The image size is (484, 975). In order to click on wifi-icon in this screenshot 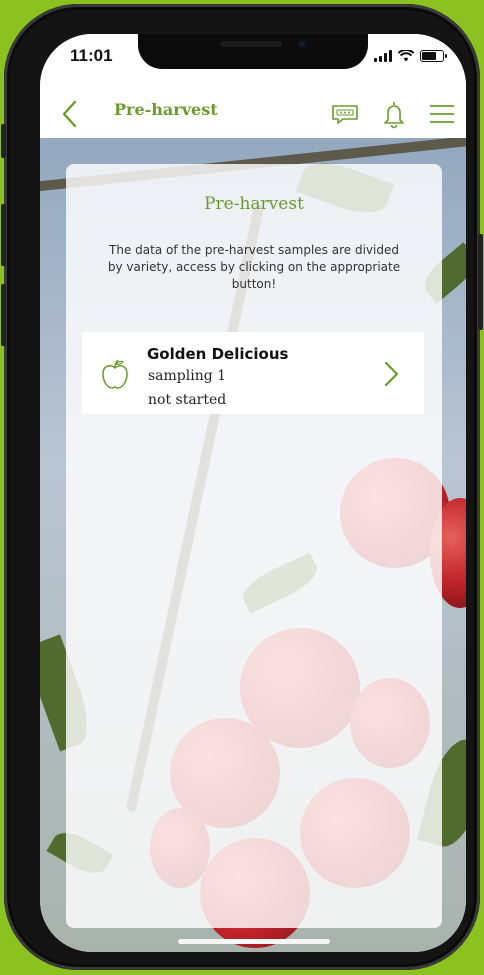, I will do `click(406, 56)`.